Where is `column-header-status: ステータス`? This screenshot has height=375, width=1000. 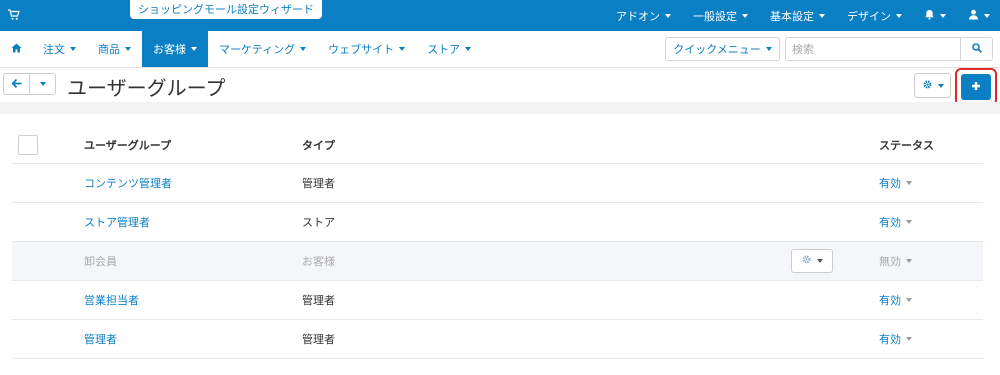
column-header-status: ステータス is located at coordinates (906, 145).